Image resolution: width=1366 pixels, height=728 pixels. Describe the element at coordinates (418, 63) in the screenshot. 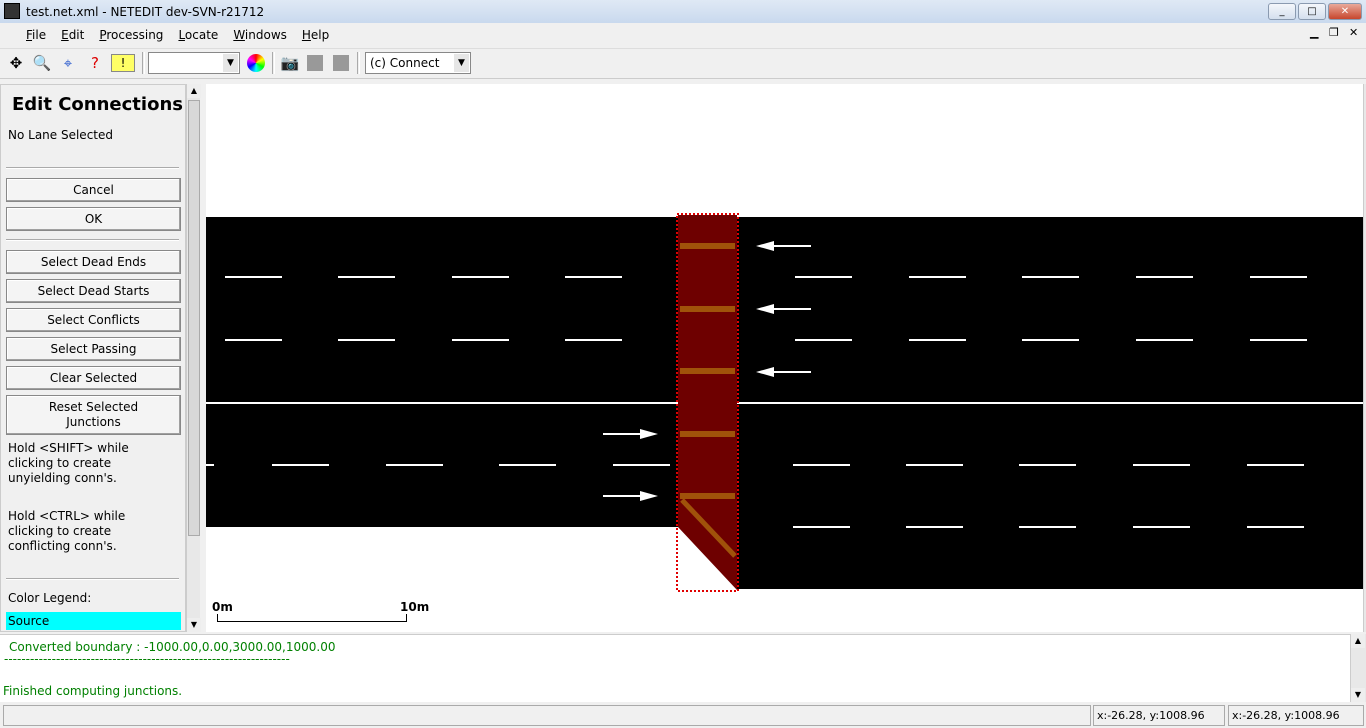

I see `edit-mode-combo: (c) Connect ▼` at that location.